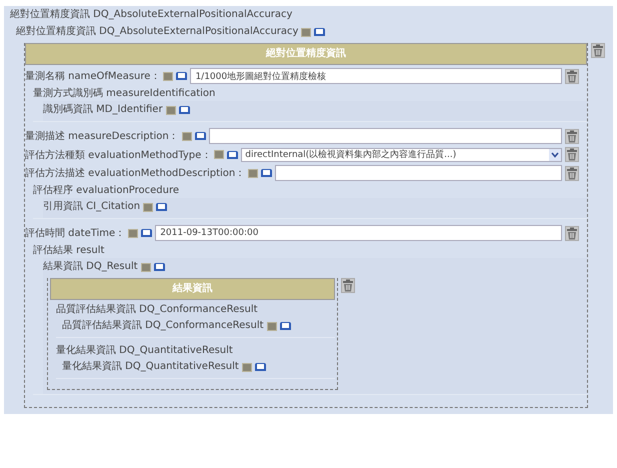  What do you see at coordinates (401, 155) in the screenshot?
I see `dropdown-field: directInternal(以檢視資料集內部之內容進行品質...)` at bounding box center [401, 155].